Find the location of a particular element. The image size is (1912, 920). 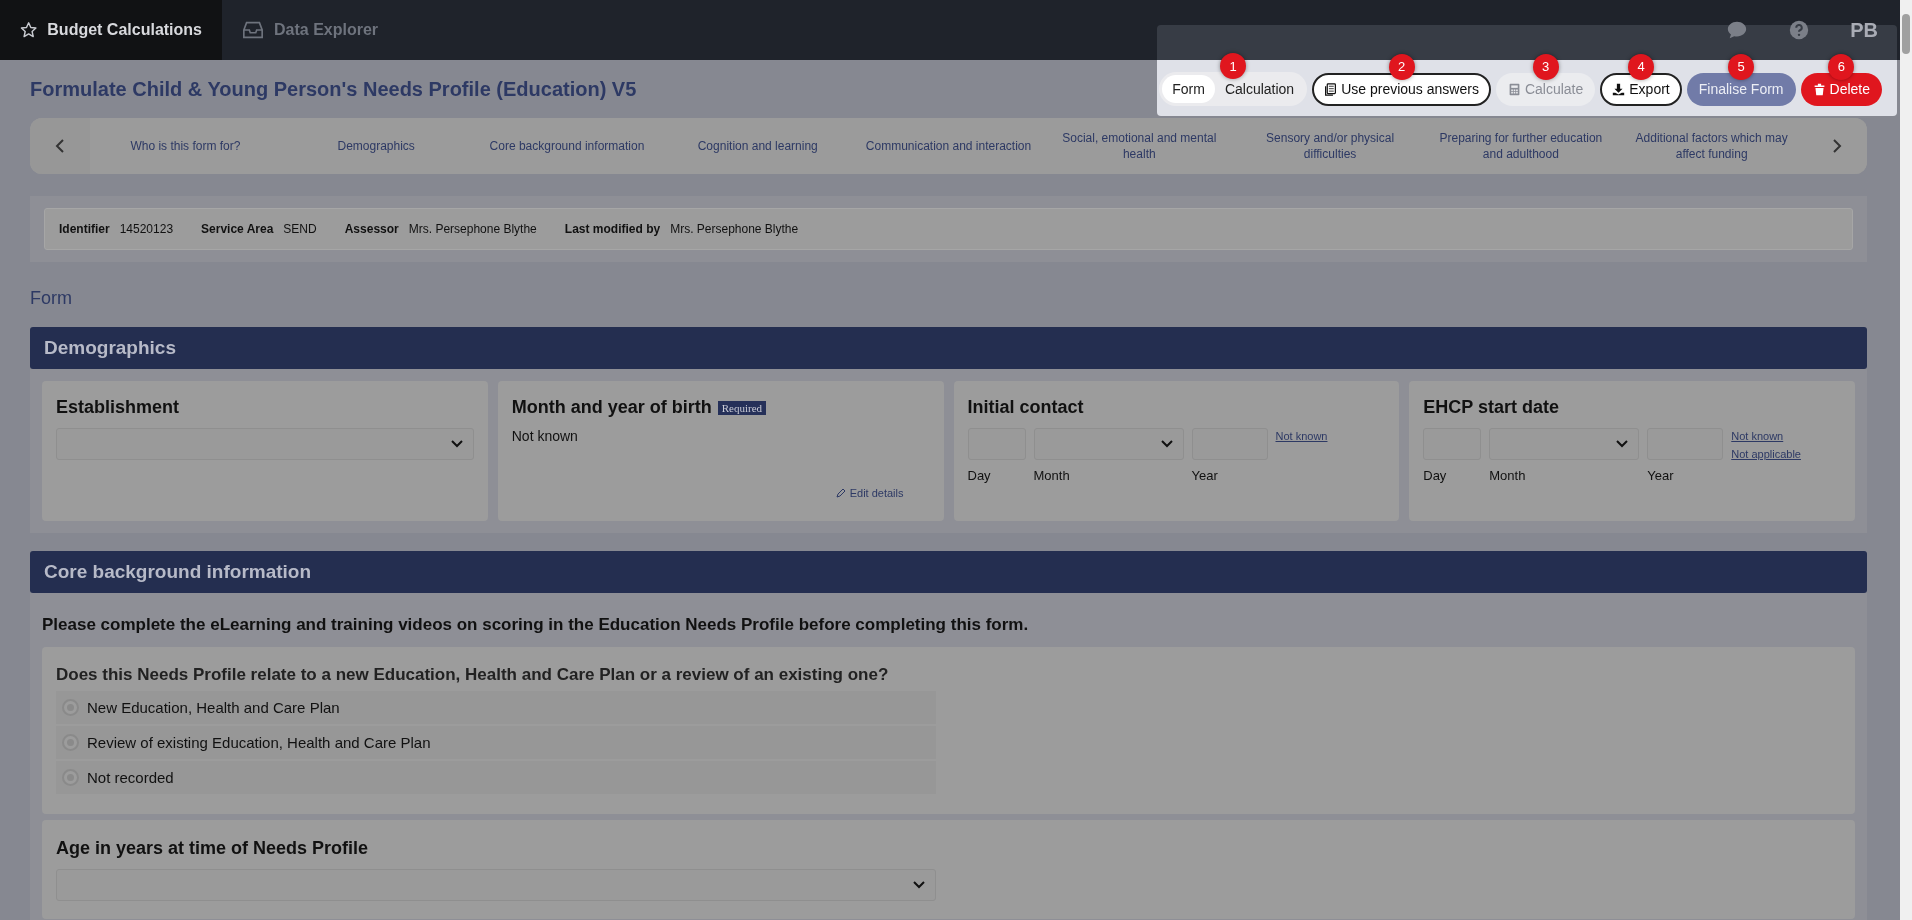

section-link: Who is this form for? is located at coordinates (185, 146).